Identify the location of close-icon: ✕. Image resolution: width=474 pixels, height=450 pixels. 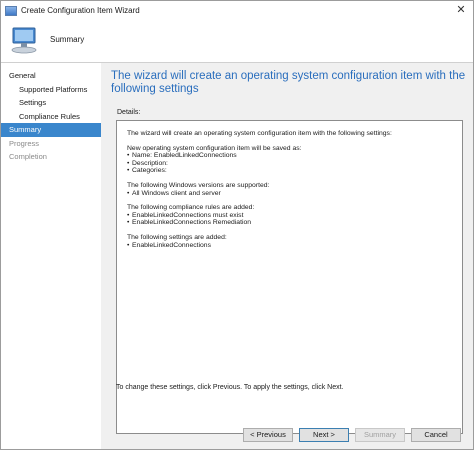
(461, 10).